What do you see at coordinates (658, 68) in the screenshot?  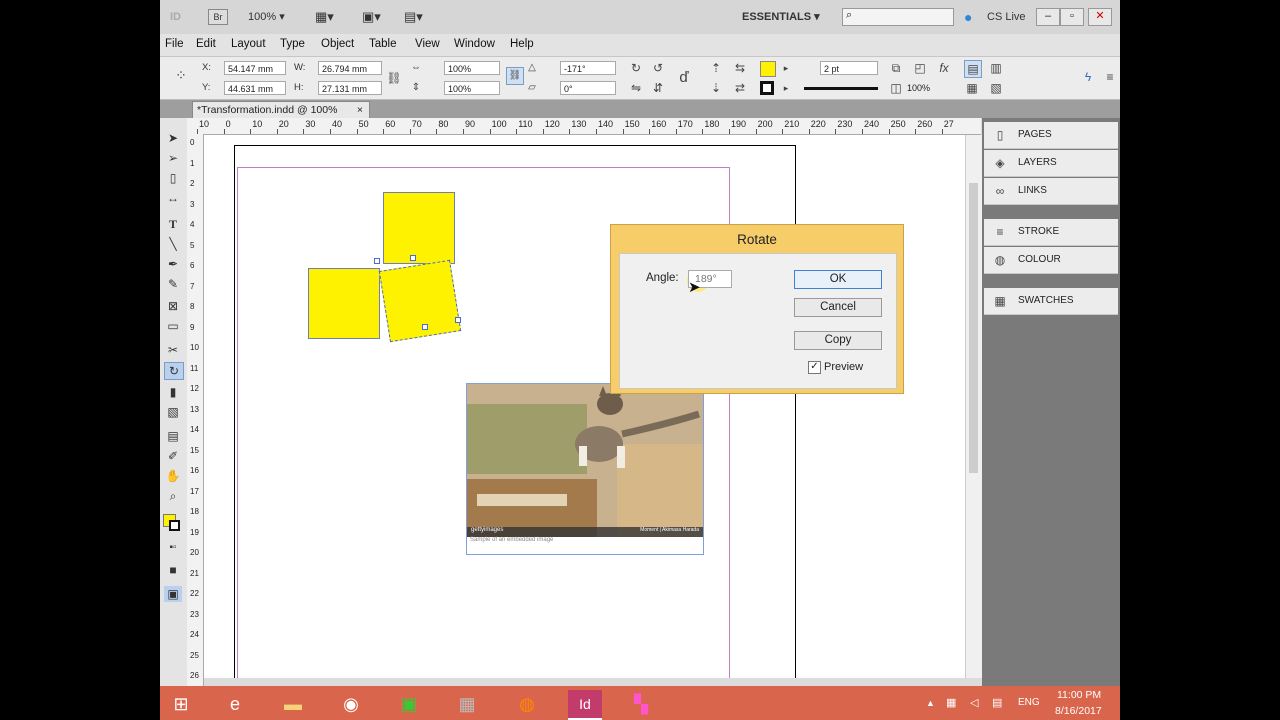 I see `rotate-ccw-icon: ↺` at bounding box center [658, 68].